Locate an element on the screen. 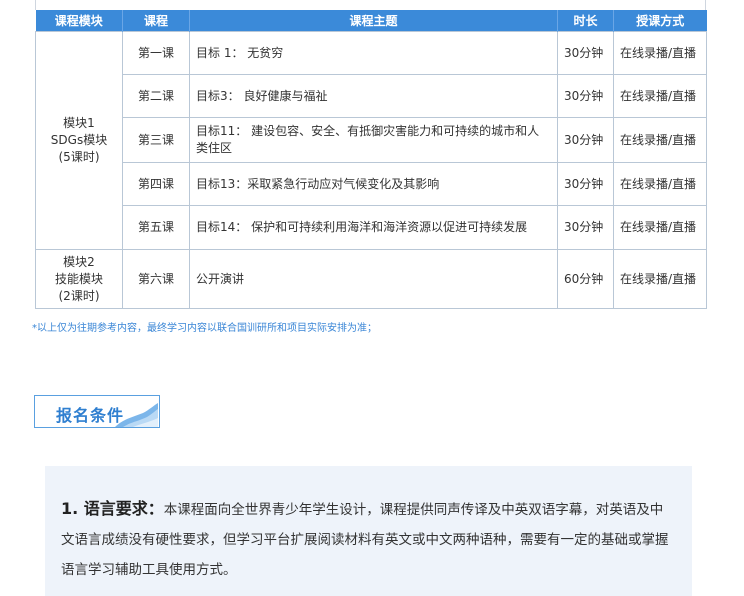  lesson-cell: 第四课 is located at coordinates (156, 184).